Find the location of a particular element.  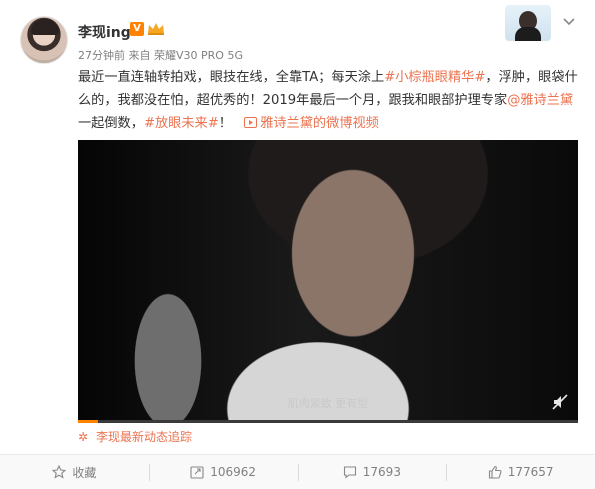

comment-button: 17693 is located at coordinates (372, 472).